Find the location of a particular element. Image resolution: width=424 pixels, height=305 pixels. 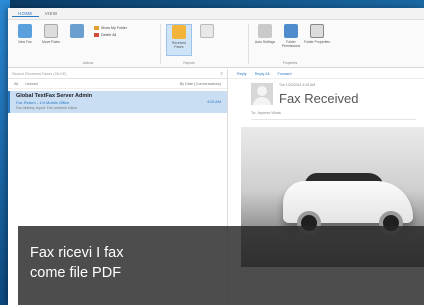

delete-icon is located at coordinates (96, 35).